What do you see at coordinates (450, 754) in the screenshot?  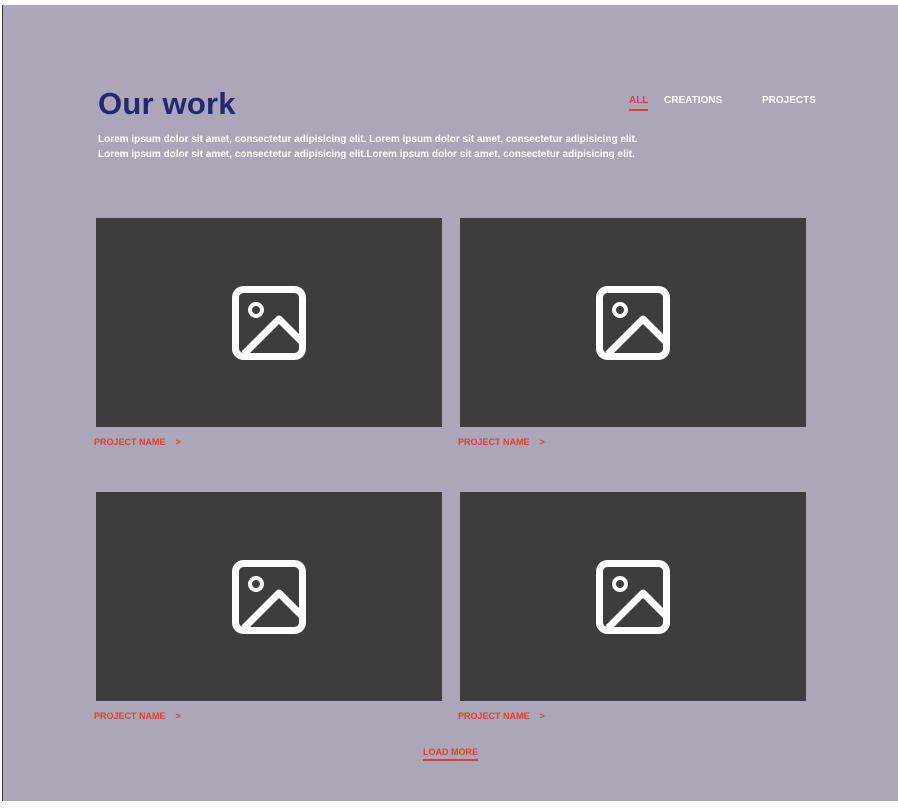 I see `load-more-button: LOAD MORE` at bounding box center [450, 754].